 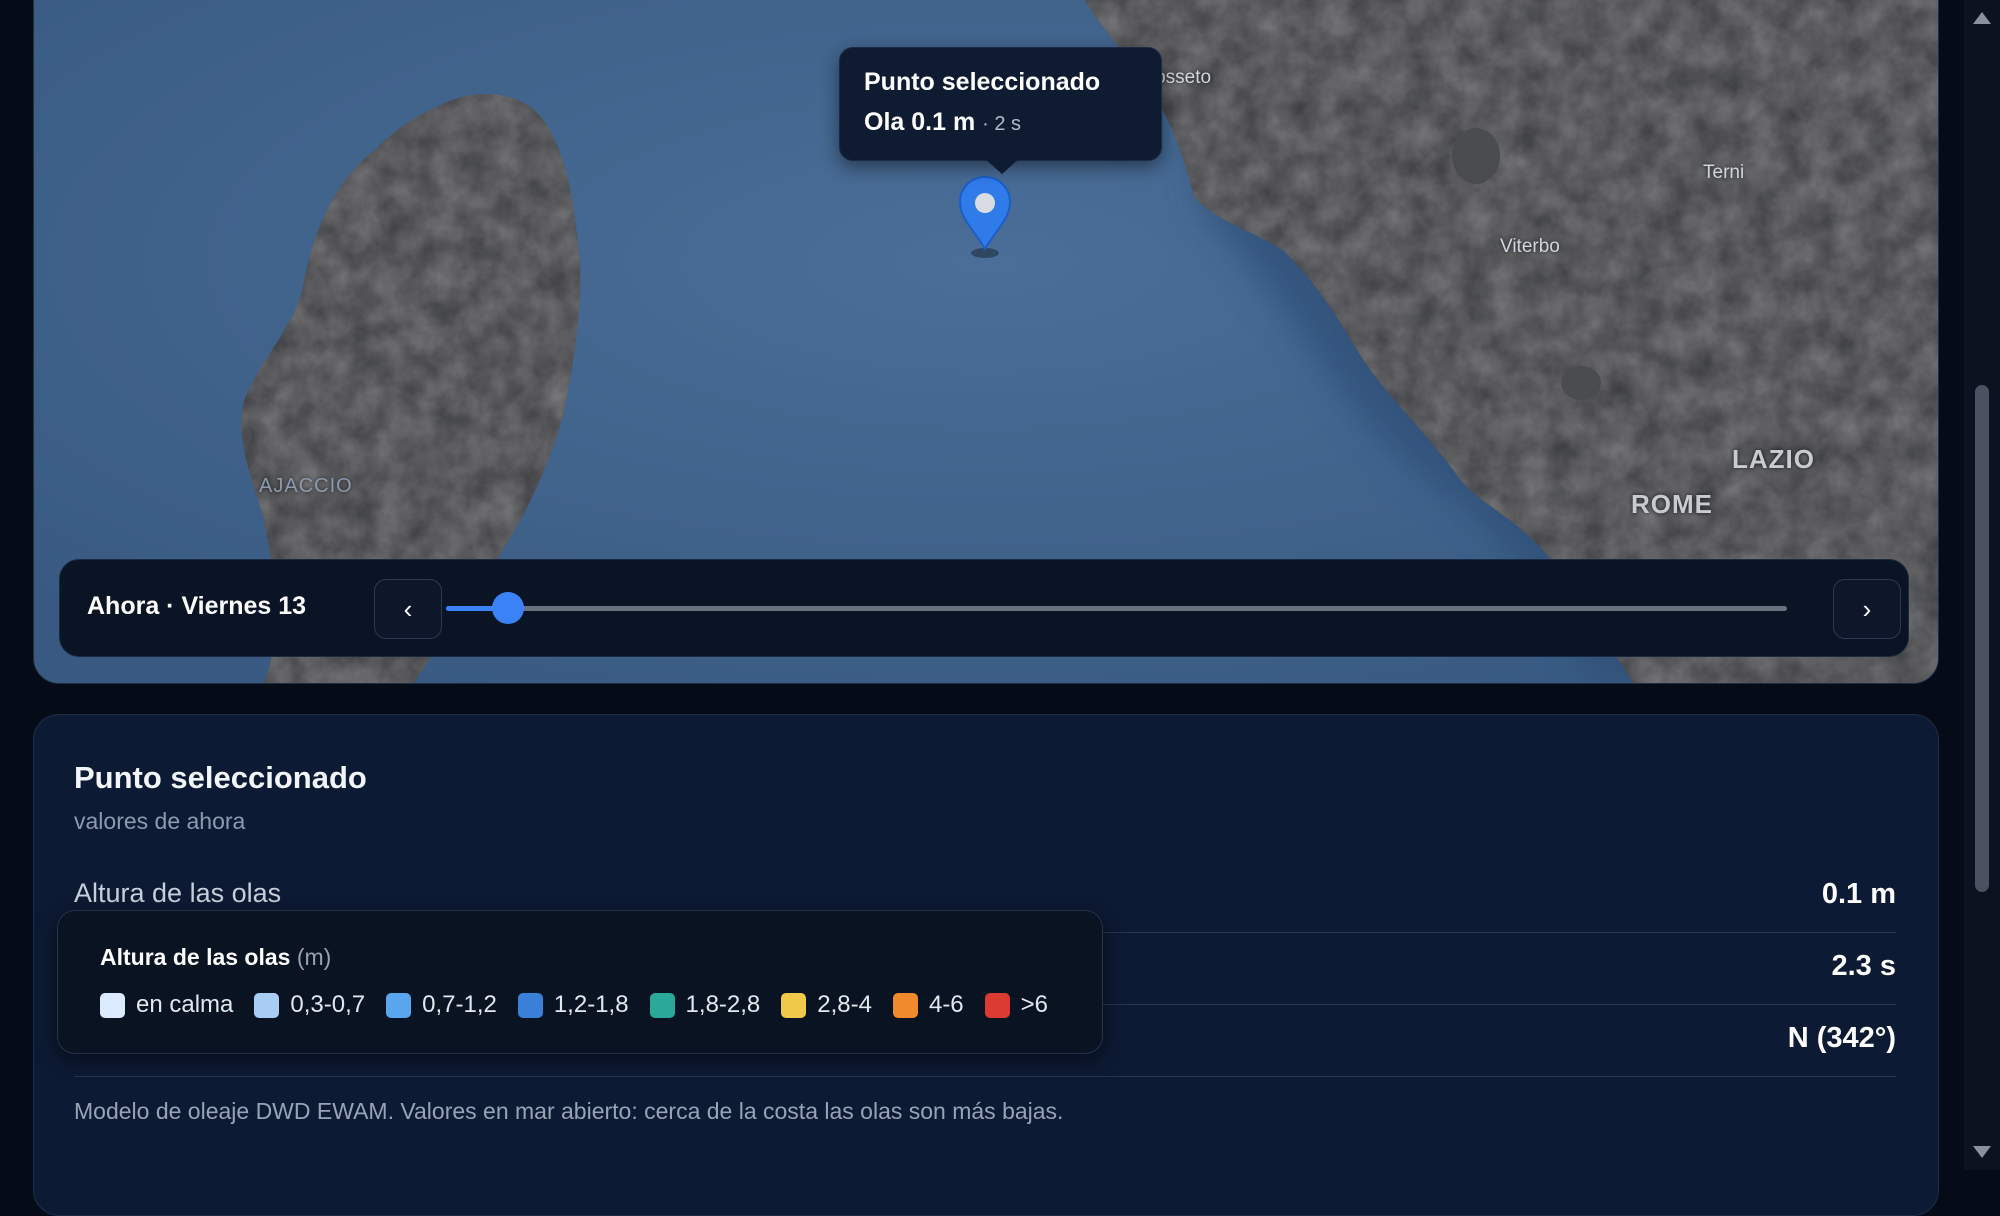 I want to click on scrollbar-thumb, so click(x=1982, y=638).